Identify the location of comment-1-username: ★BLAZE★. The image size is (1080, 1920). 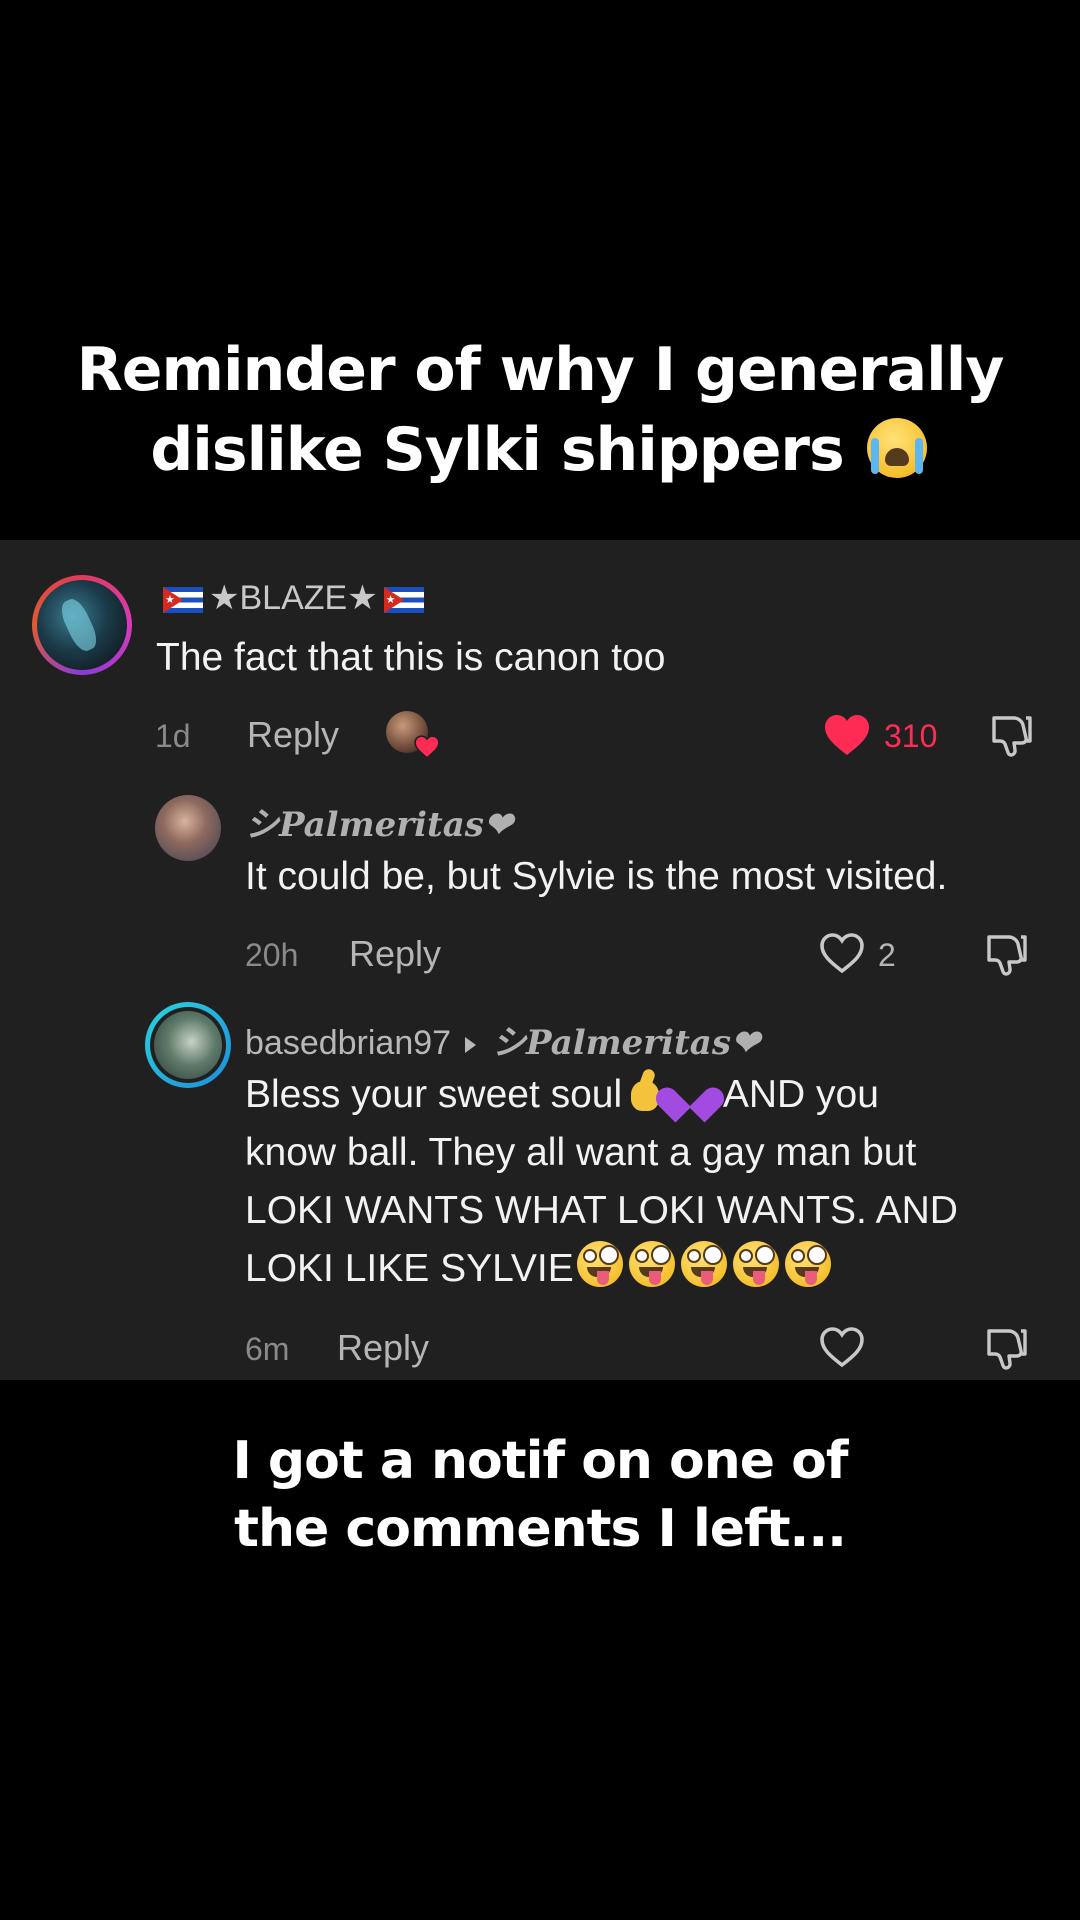
(293, 598).